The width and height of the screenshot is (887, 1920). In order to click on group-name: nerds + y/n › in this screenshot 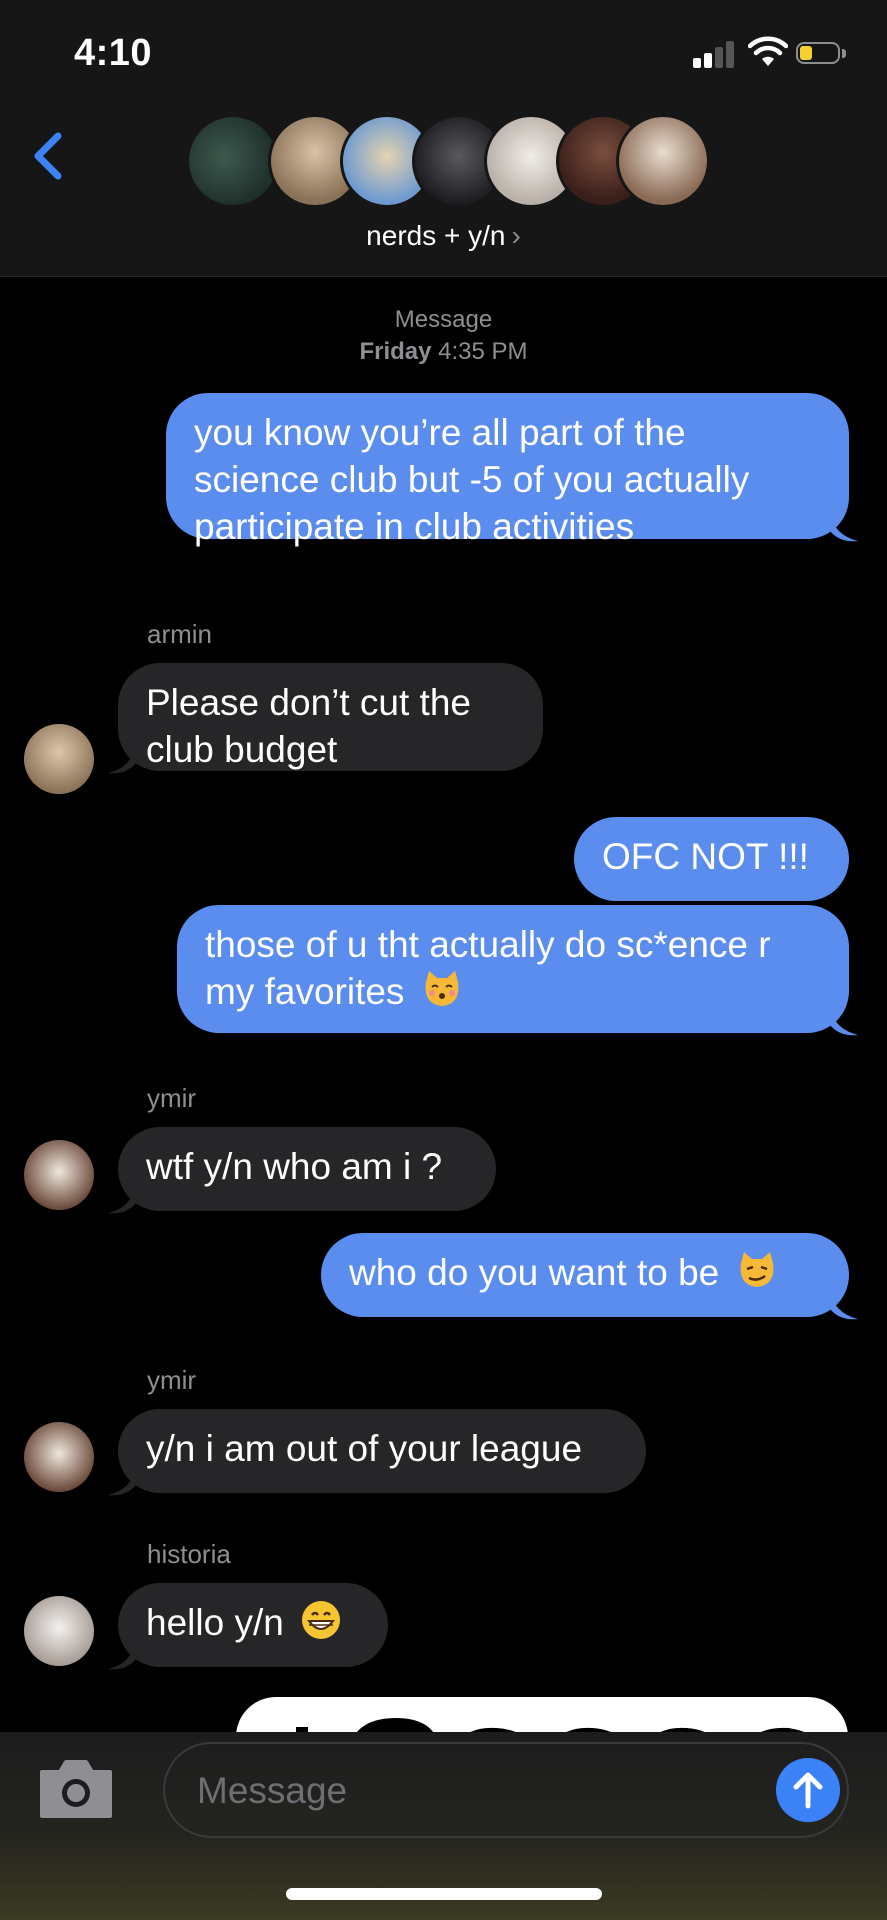, I will do `click(443, 236)`.